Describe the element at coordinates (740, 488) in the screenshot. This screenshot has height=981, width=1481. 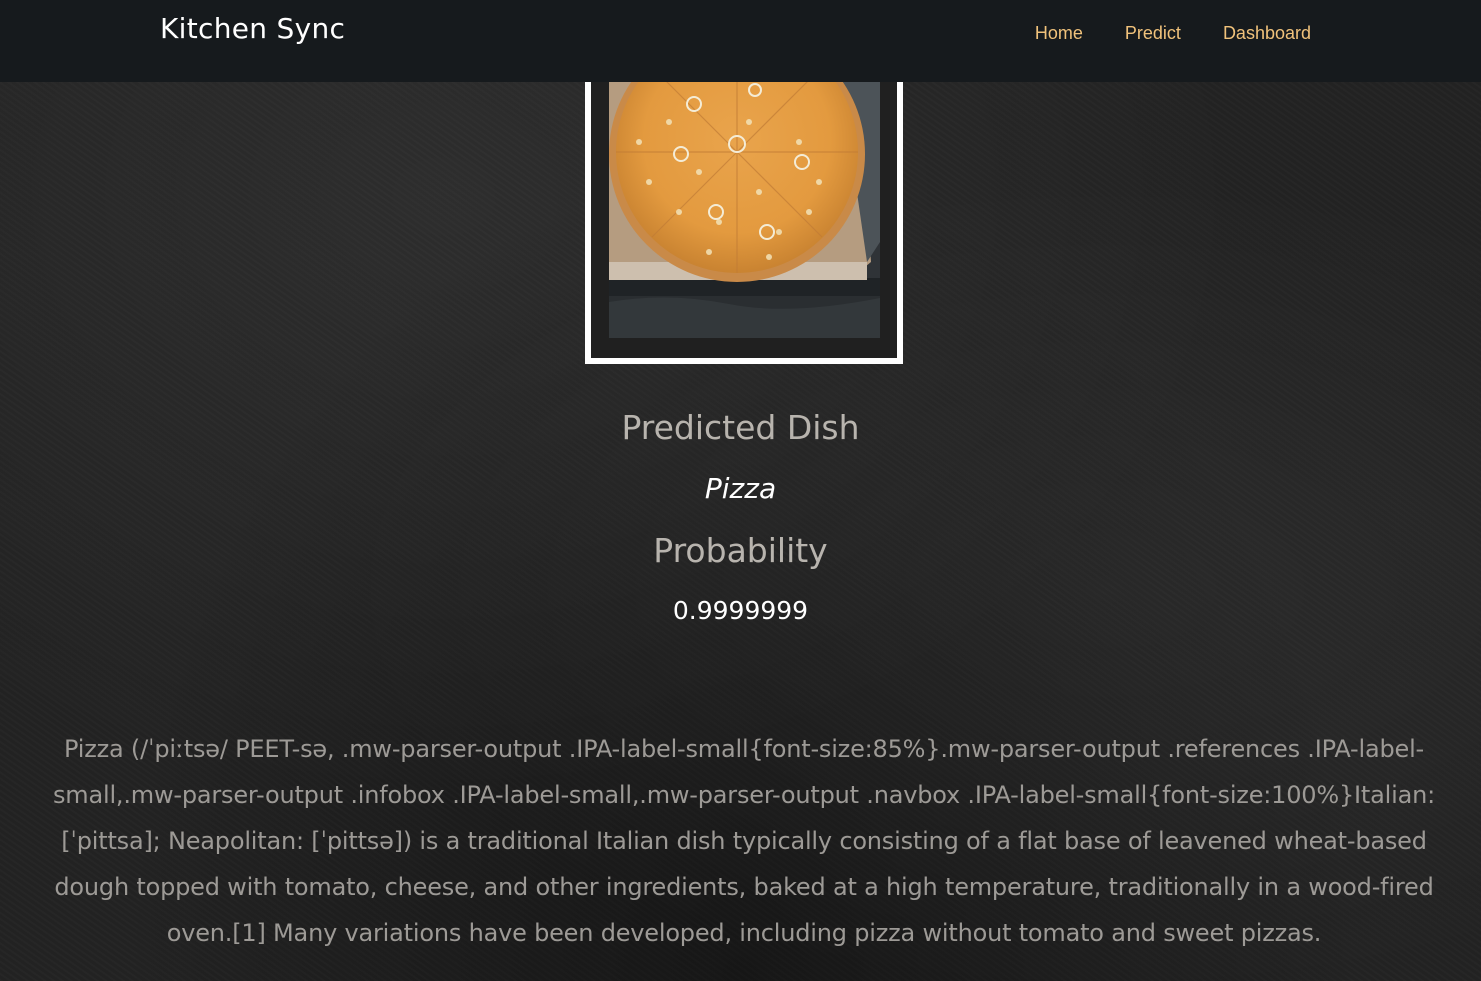
I see `predicted-dish-value: Pizza` at that location.